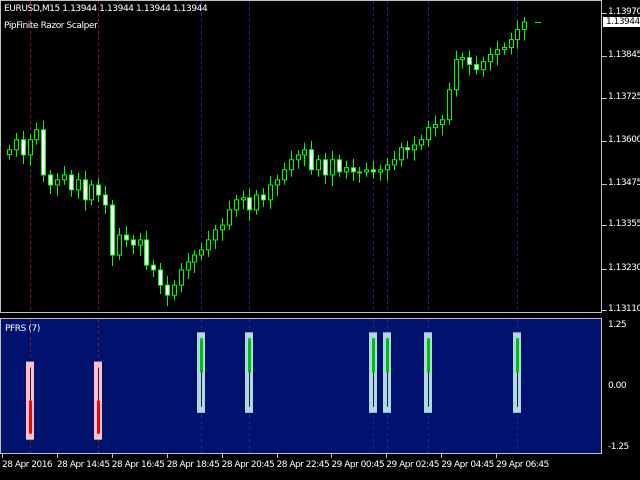  I want to click on time-label: 29 Apr 06:45, so click(522, 465).